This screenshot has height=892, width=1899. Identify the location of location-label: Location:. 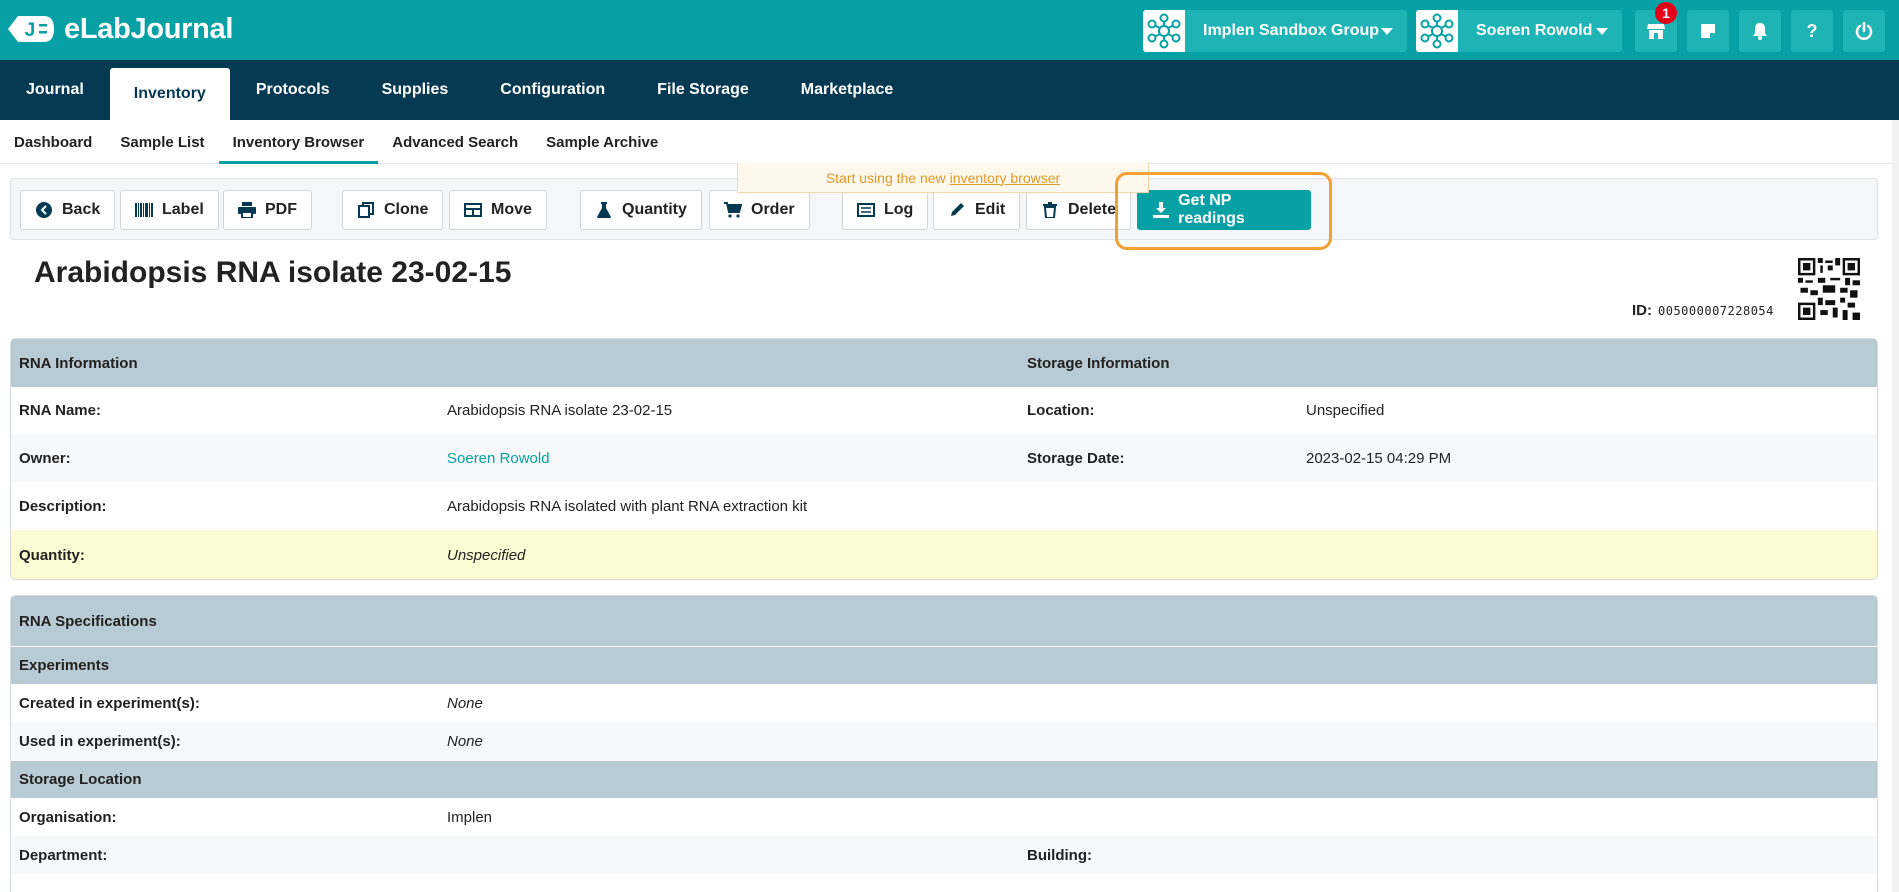
(1061, 410).